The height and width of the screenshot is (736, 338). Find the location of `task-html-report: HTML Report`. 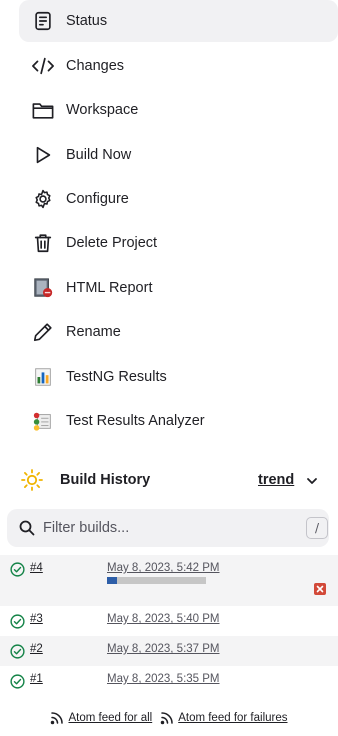

task-html-report: HTML Report is located at coordinates (178, 288).